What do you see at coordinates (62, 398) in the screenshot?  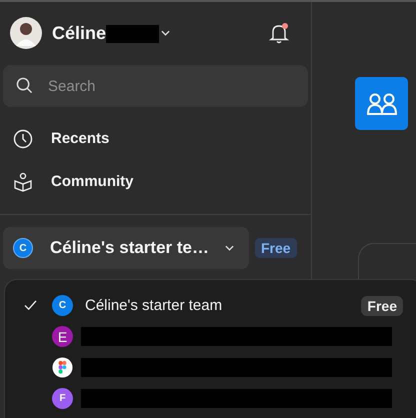 I see `team-avatar: F` at bounding box center [62, 398].